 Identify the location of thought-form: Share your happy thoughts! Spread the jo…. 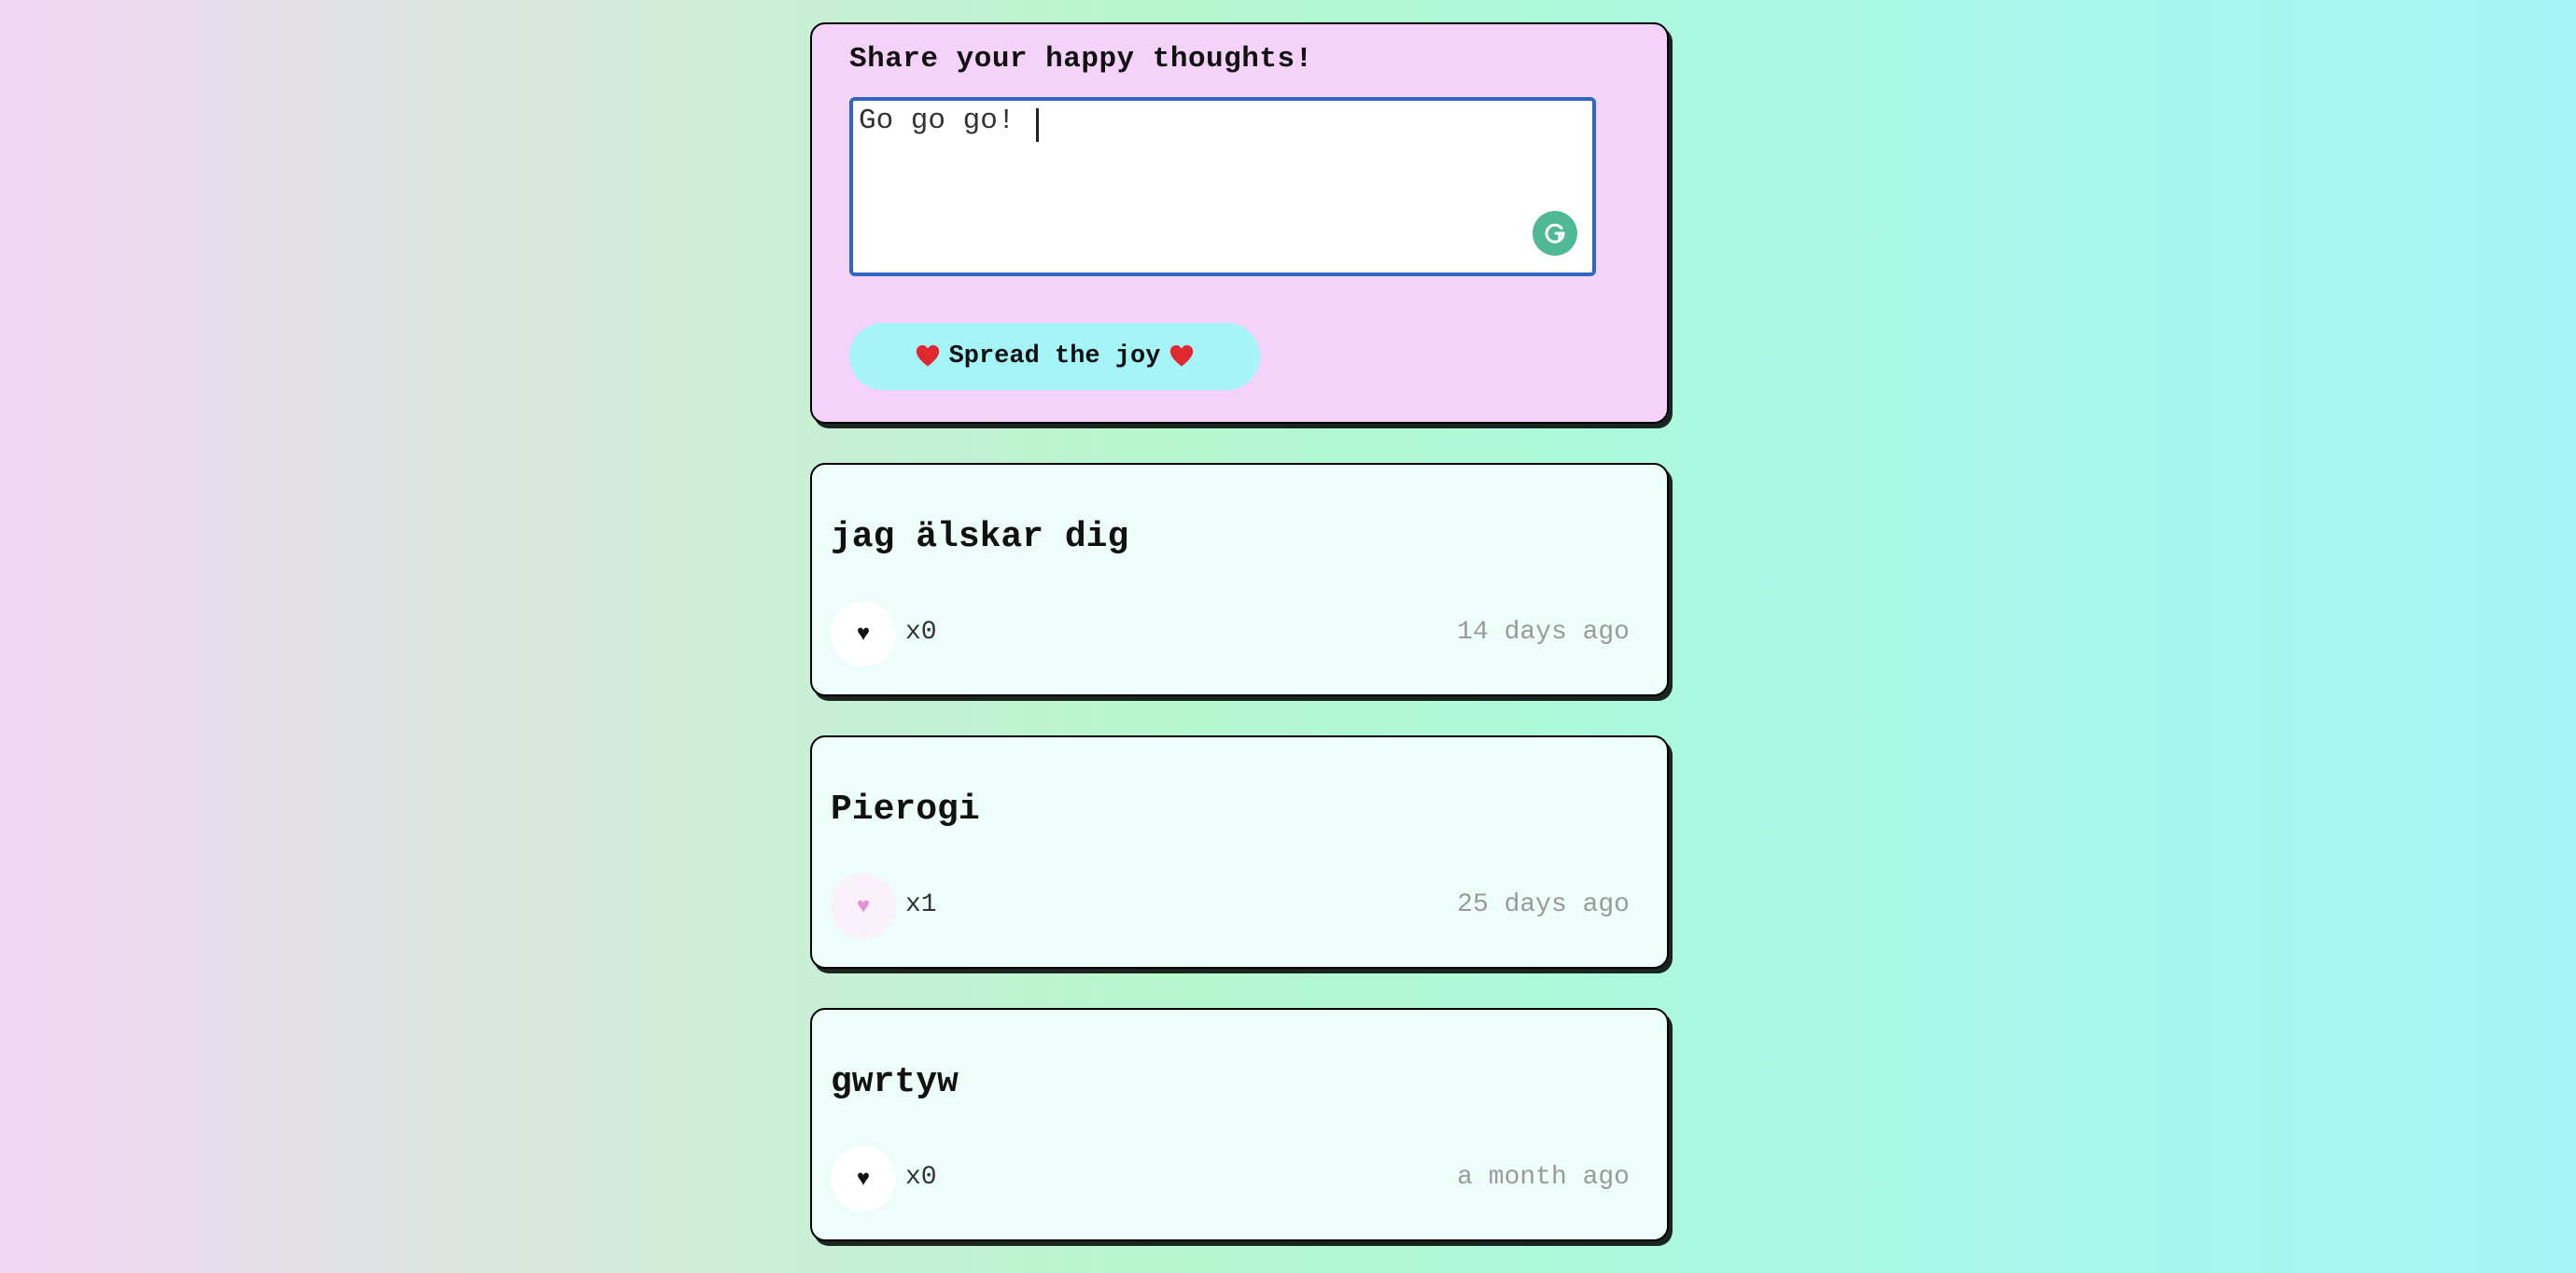
(1239, 223).